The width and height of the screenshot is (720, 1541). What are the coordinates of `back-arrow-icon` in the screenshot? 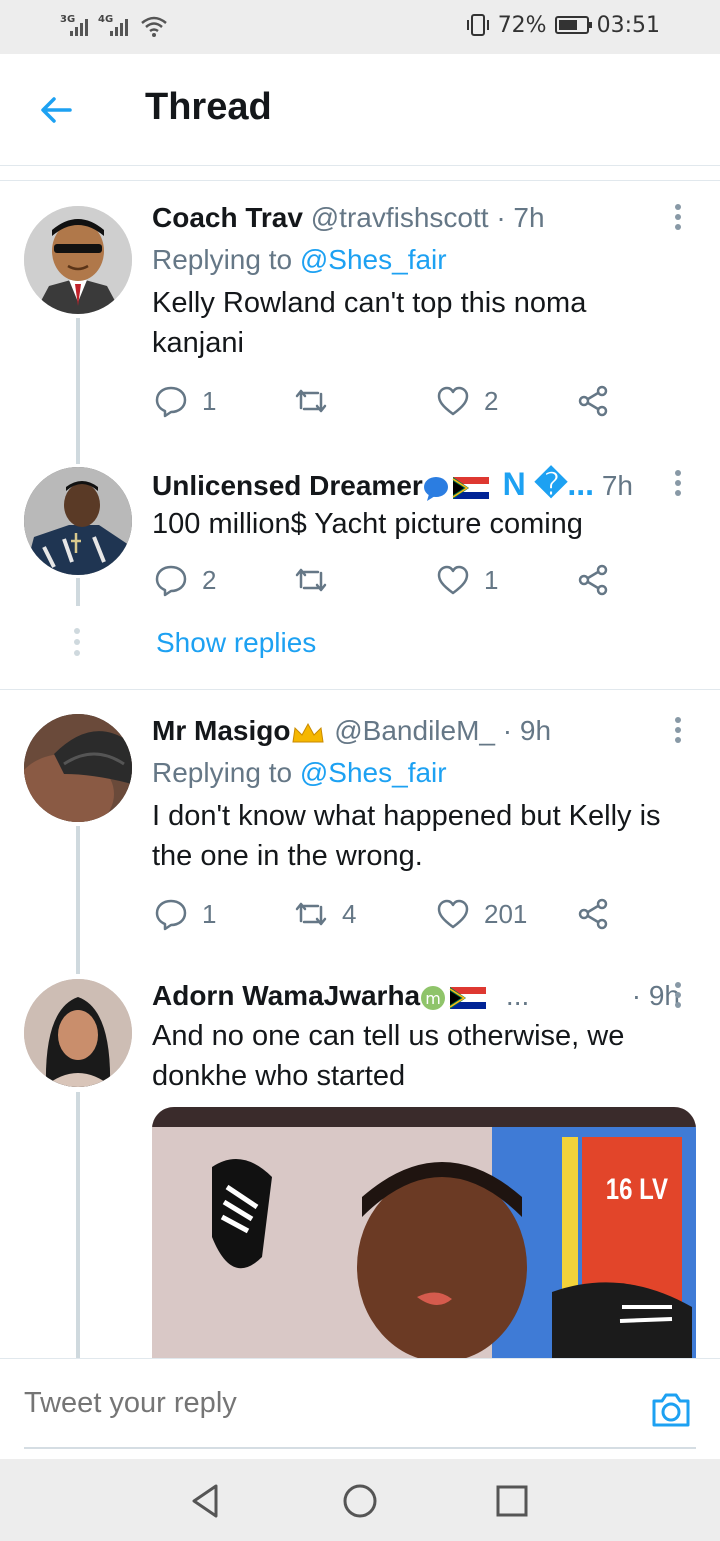 It's located at (56, 110).